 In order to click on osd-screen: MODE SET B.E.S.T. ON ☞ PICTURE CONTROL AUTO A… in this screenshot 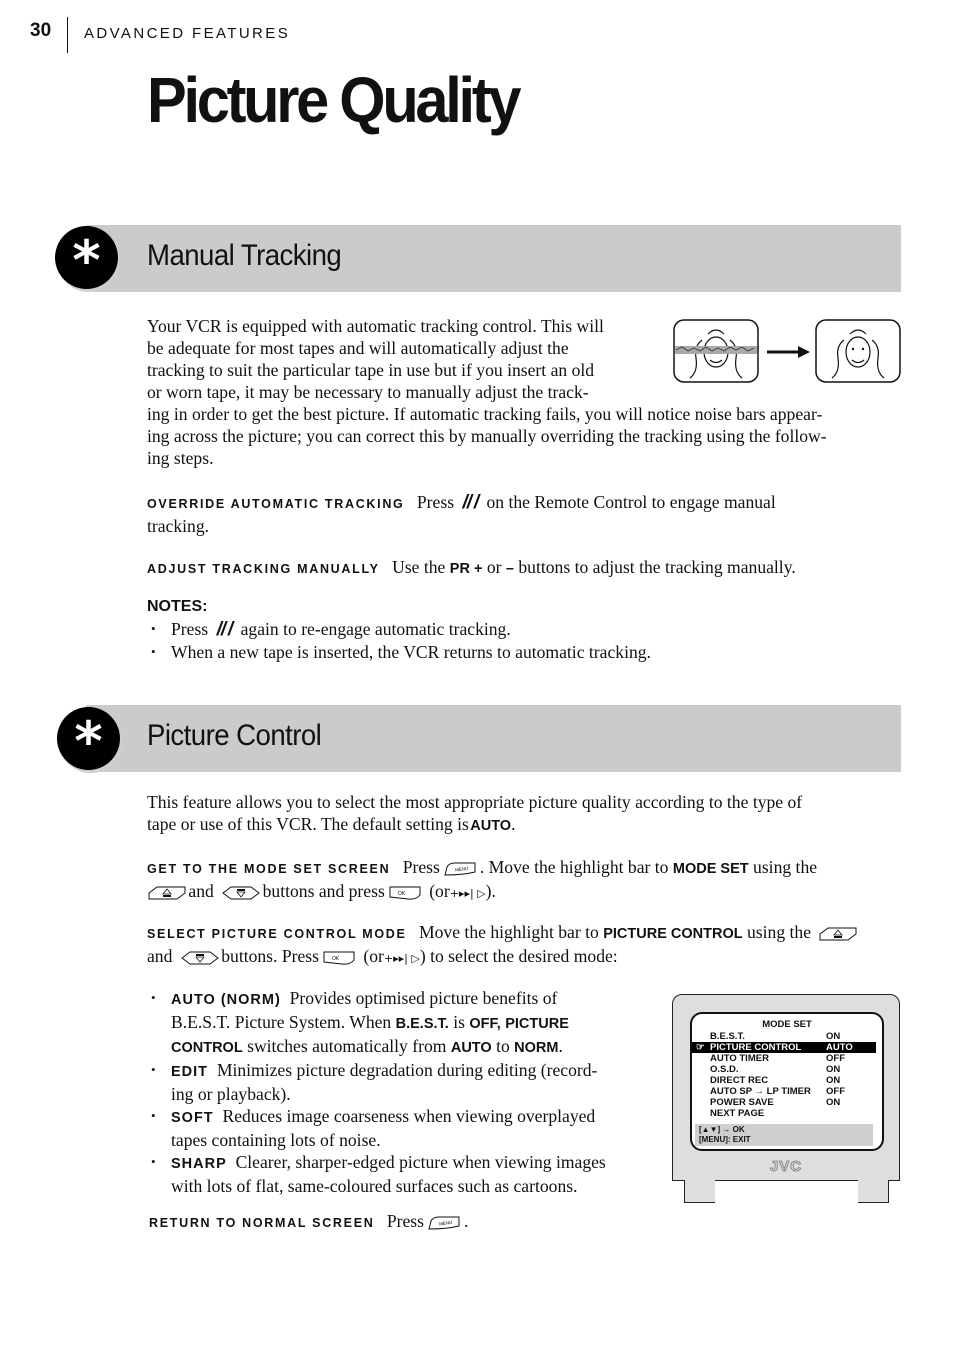, I will do `click(787, 1081)`.